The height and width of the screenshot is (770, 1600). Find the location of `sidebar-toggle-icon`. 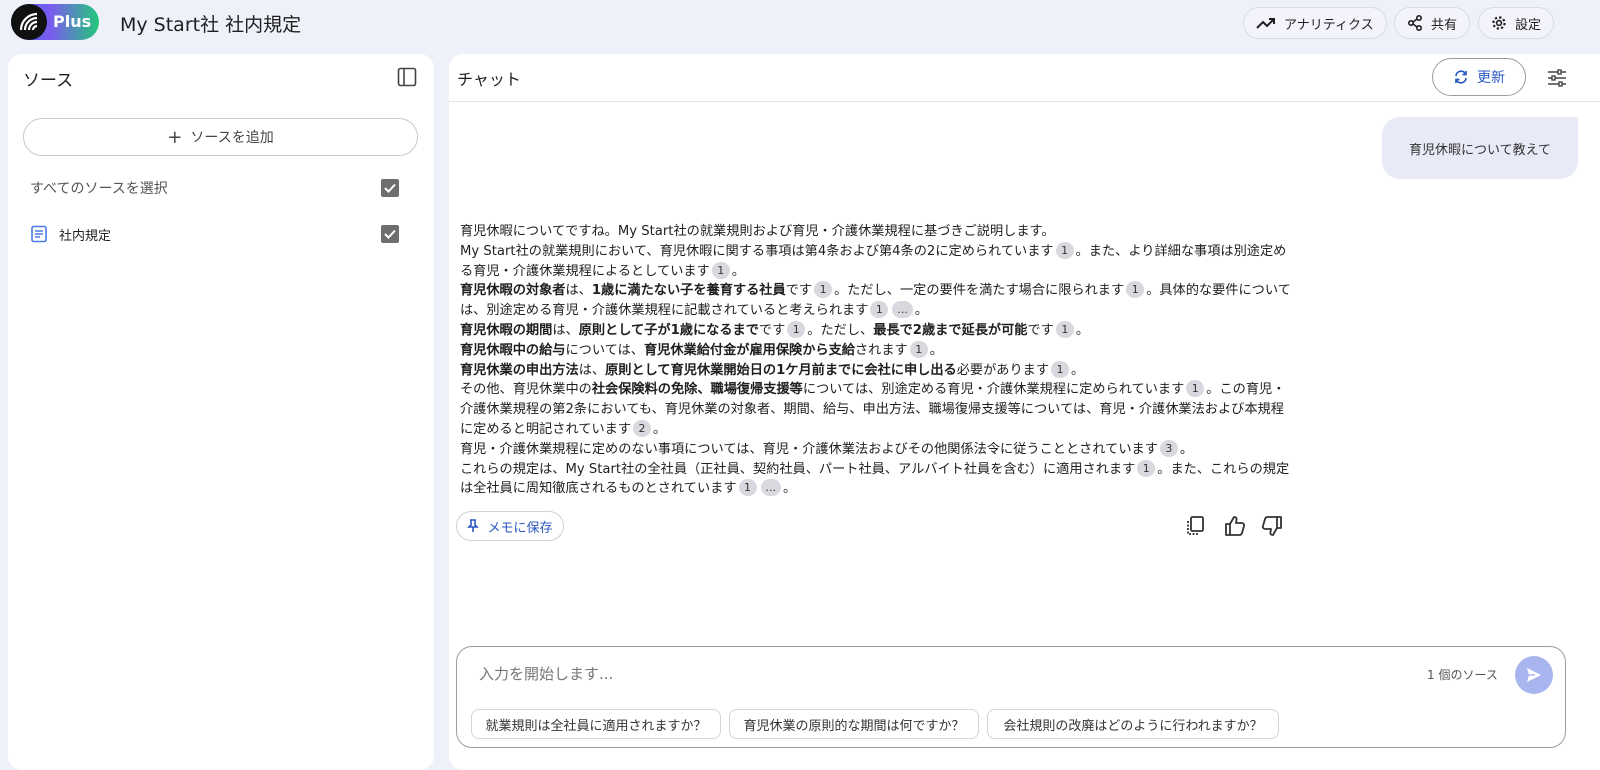

sidebar-toggle-icon is located at coordinates (407, 77).